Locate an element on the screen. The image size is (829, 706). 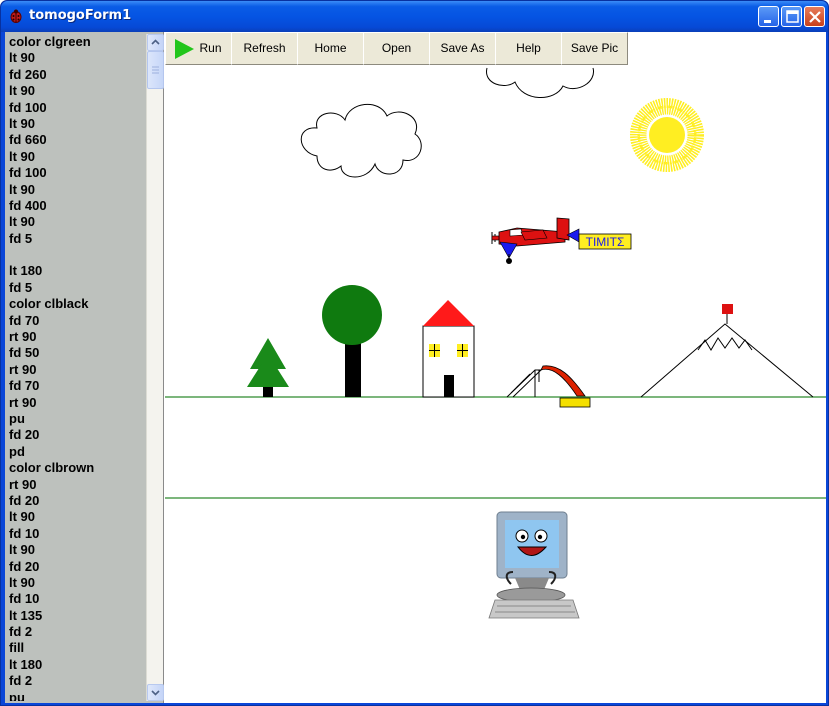
save-as-label: Save As is located at coordinates (462, 48).